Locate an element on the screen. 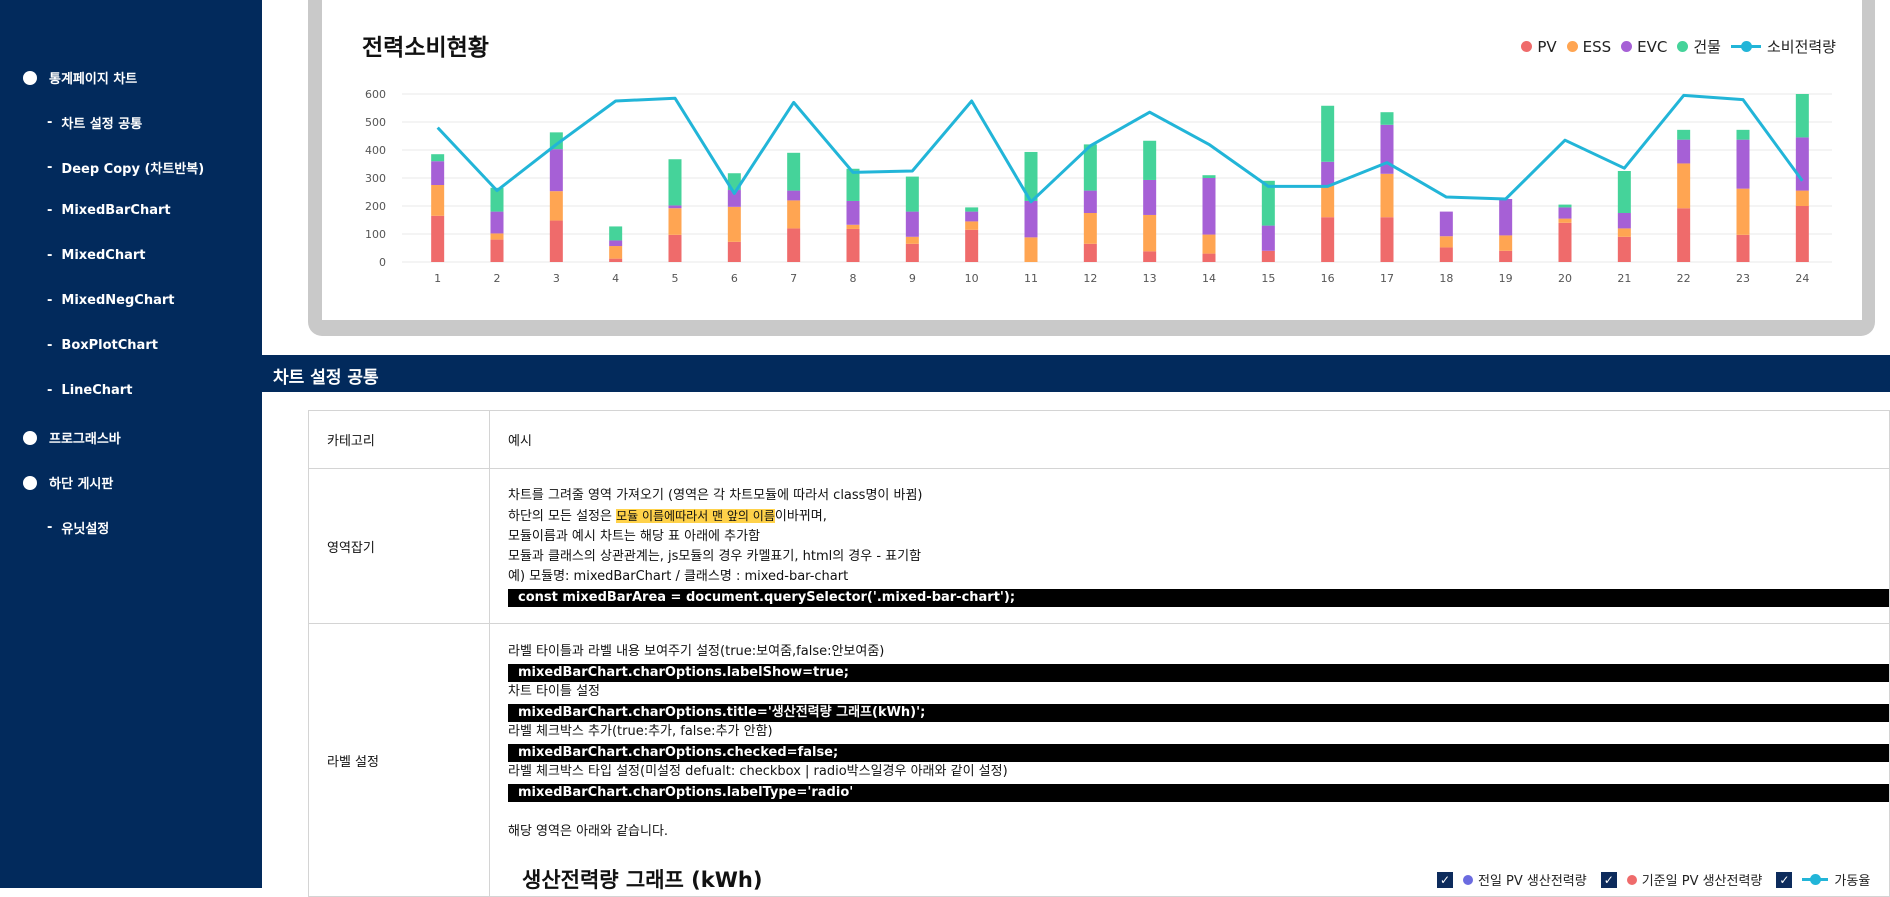 The width and height of the screenshot is (1890, 897). sidebar-item-mixed-bar-chart: - MixedBarChart is located at coordinates (109, 210).